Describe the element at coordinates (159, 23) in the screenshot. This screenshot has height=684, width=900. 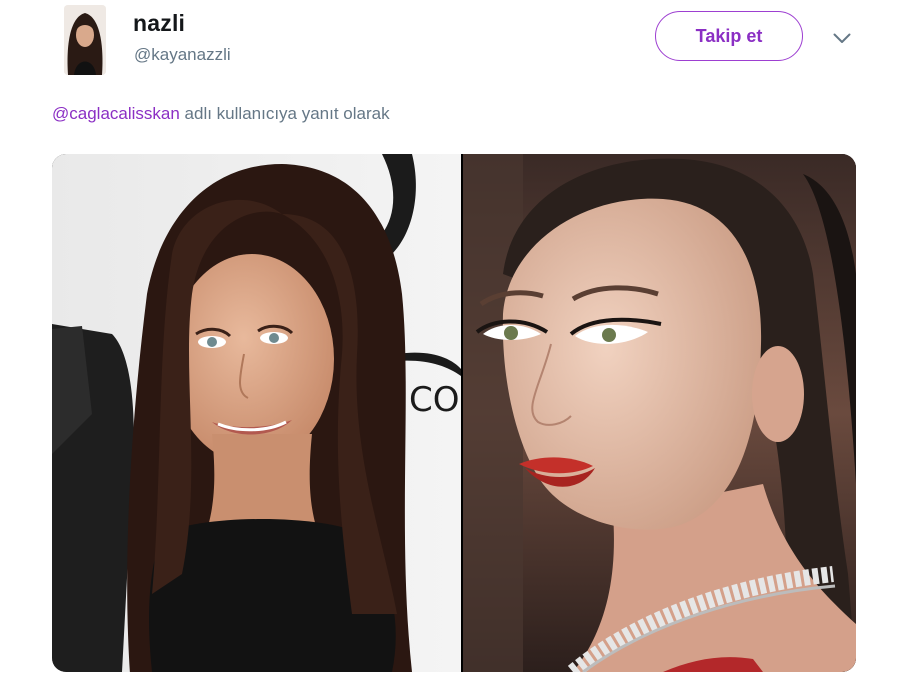
I see `display-name: nazli` at that location.